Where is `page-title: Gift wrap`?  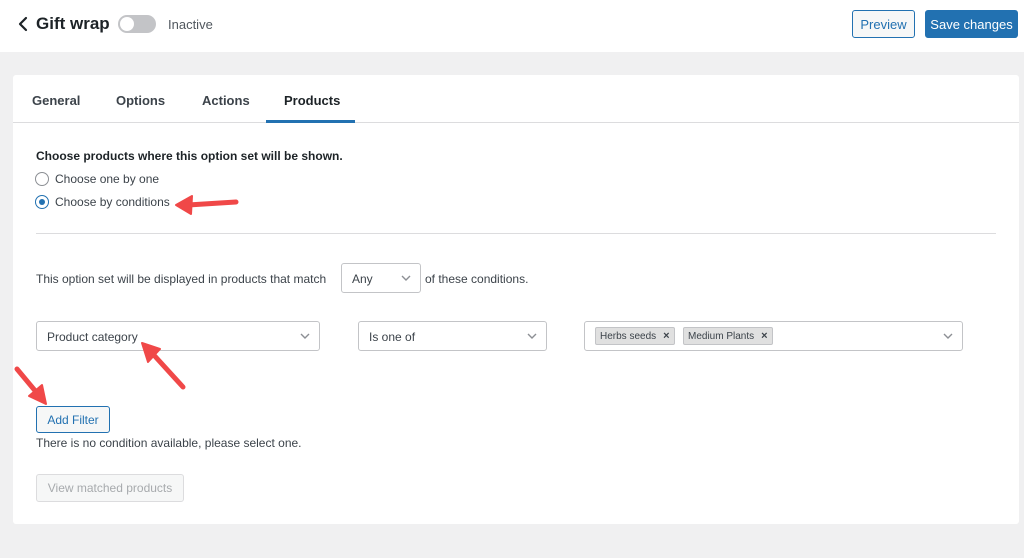 page-title: Gift wrap is located at coordinates (73, 23).